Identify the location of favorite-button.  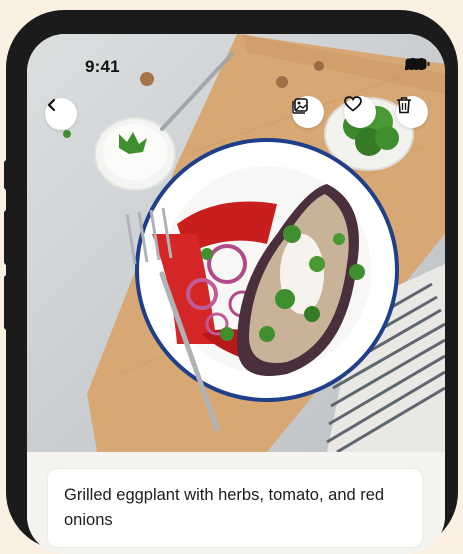
(360, 112).